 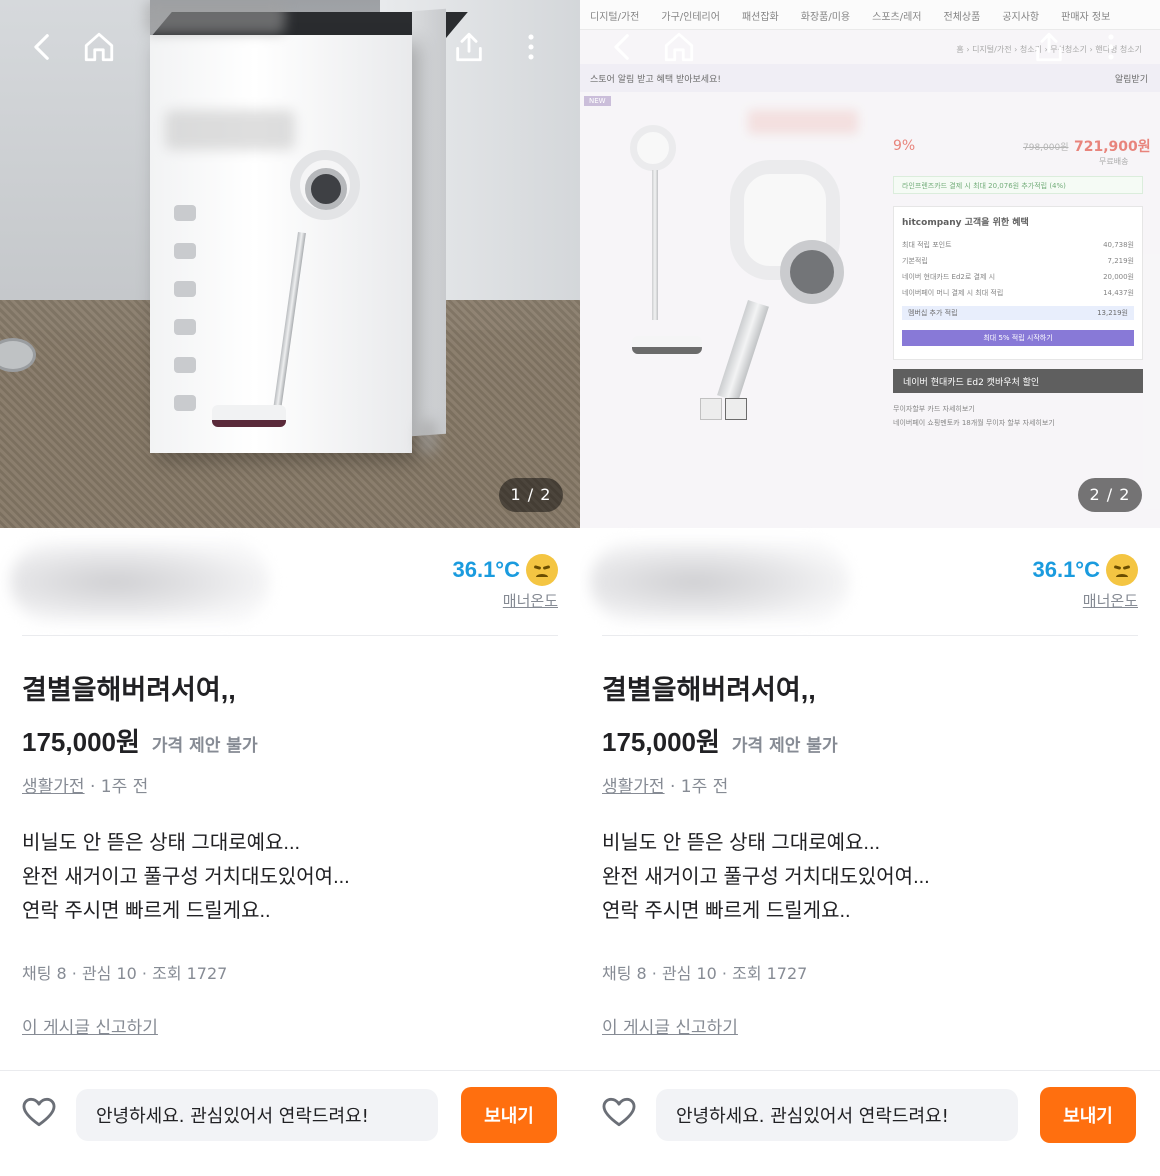 I want to click on vacuum-motor, so click(x=326, y=189).